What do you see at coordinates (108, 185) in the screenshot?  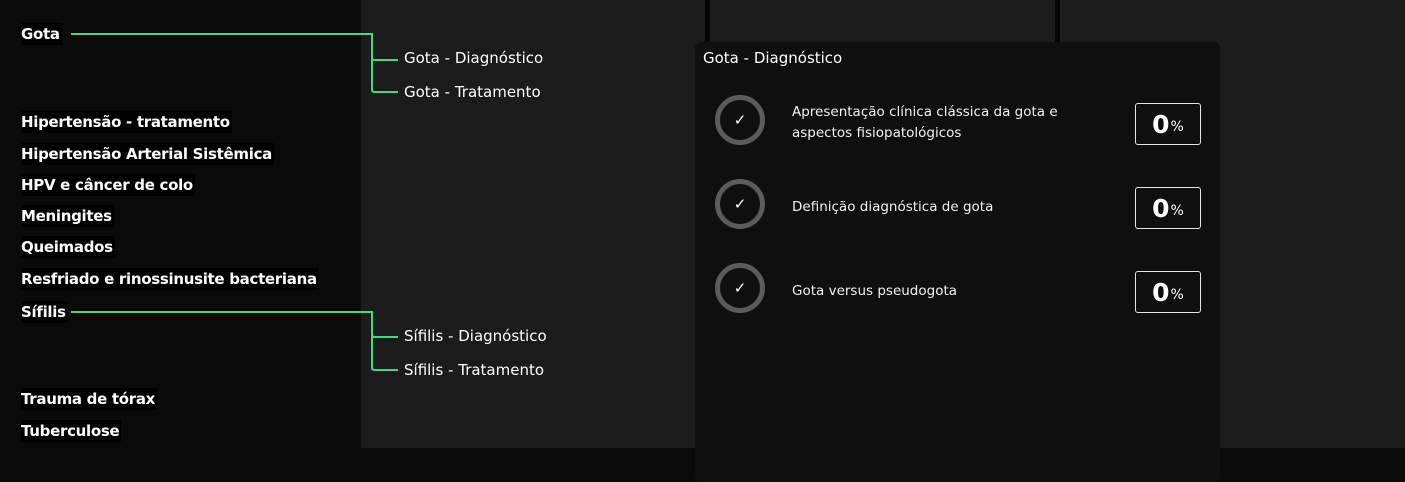 I see `topic-hpv-cancer-colo: HPV e câncer de colo` at bounding box center [108, 185].